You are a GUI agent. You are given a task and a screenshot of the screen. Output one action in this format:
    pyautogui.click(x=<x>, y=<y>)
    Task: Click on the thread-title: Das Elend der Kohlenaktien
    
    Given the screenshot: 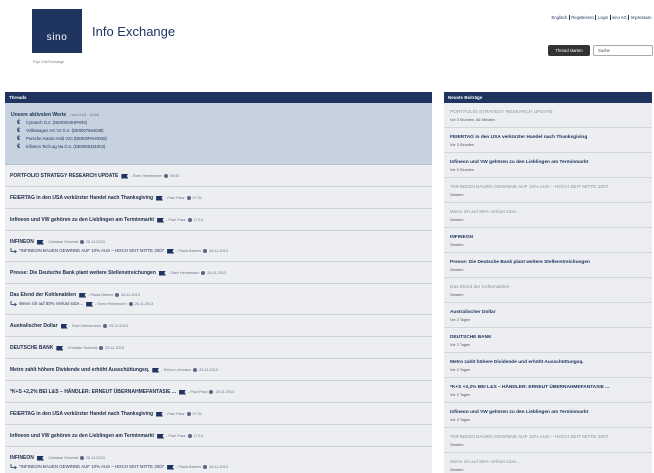 What is the action you would take?
    pyautogui.click(x=43, y=295)
    